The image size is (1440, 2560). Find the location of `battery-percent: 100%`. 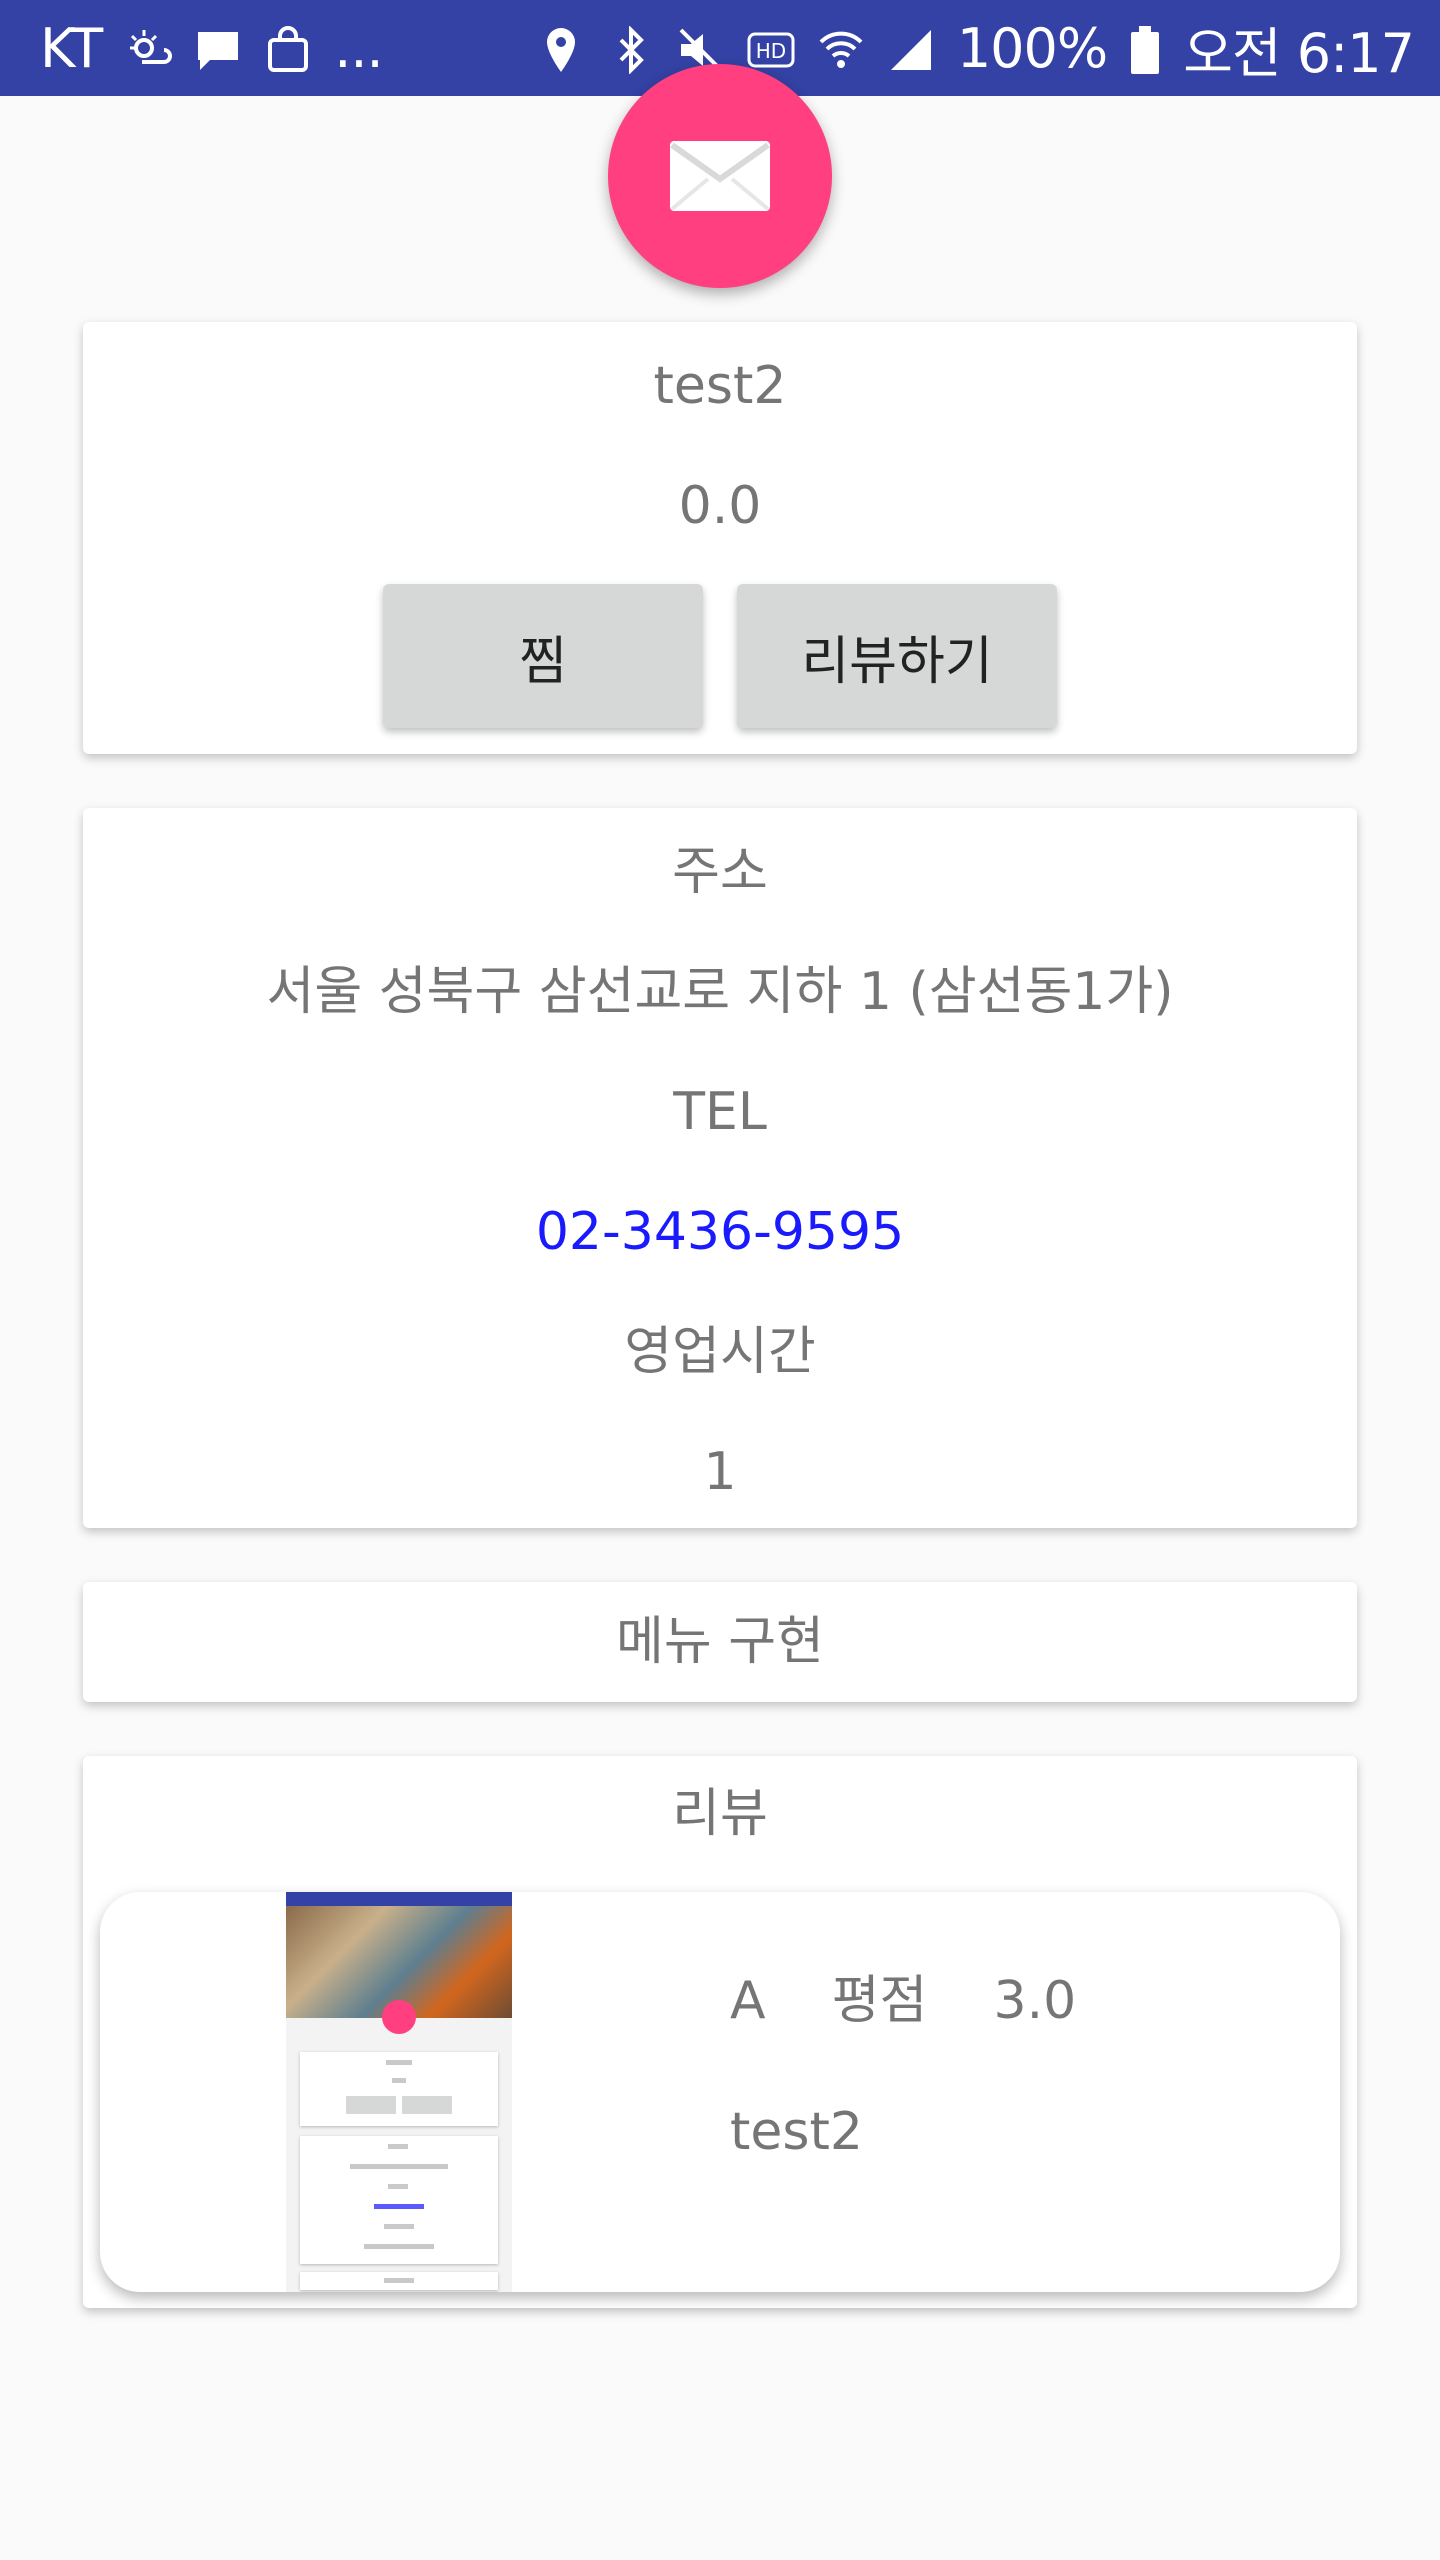

battery-percent: 100% is located at coordinates (1032, 48).